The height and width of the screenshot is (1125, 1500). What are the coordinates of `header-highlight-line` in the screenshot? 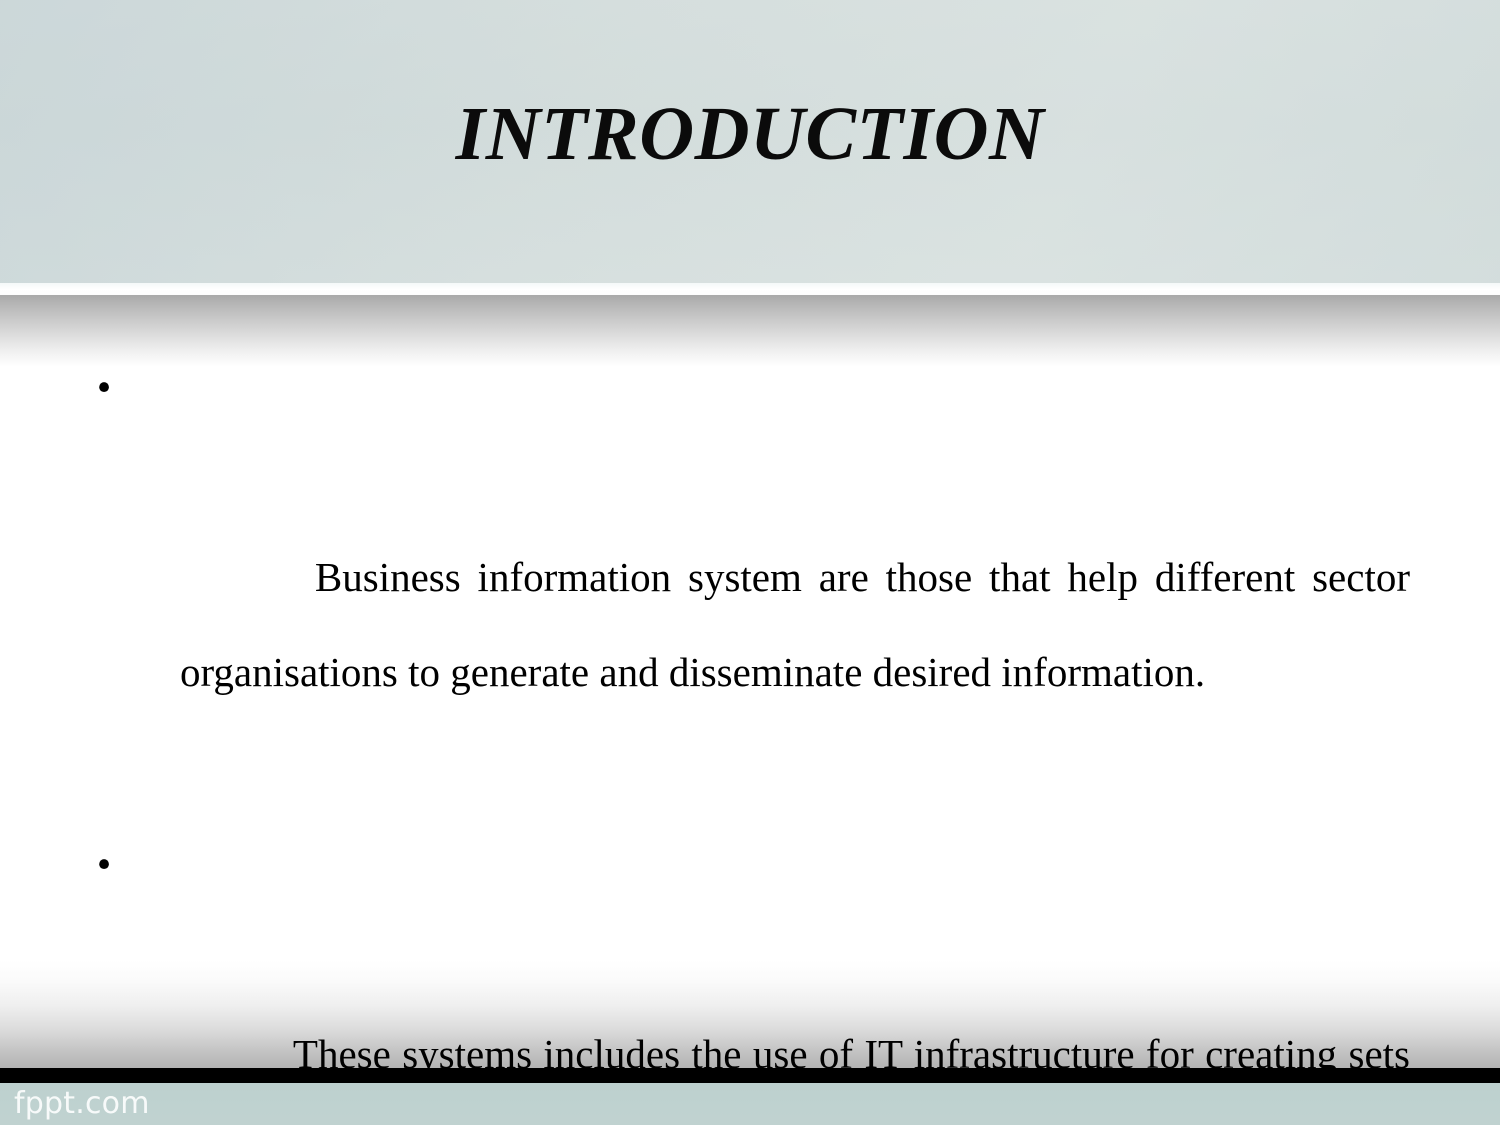 It's located at (750, 289).